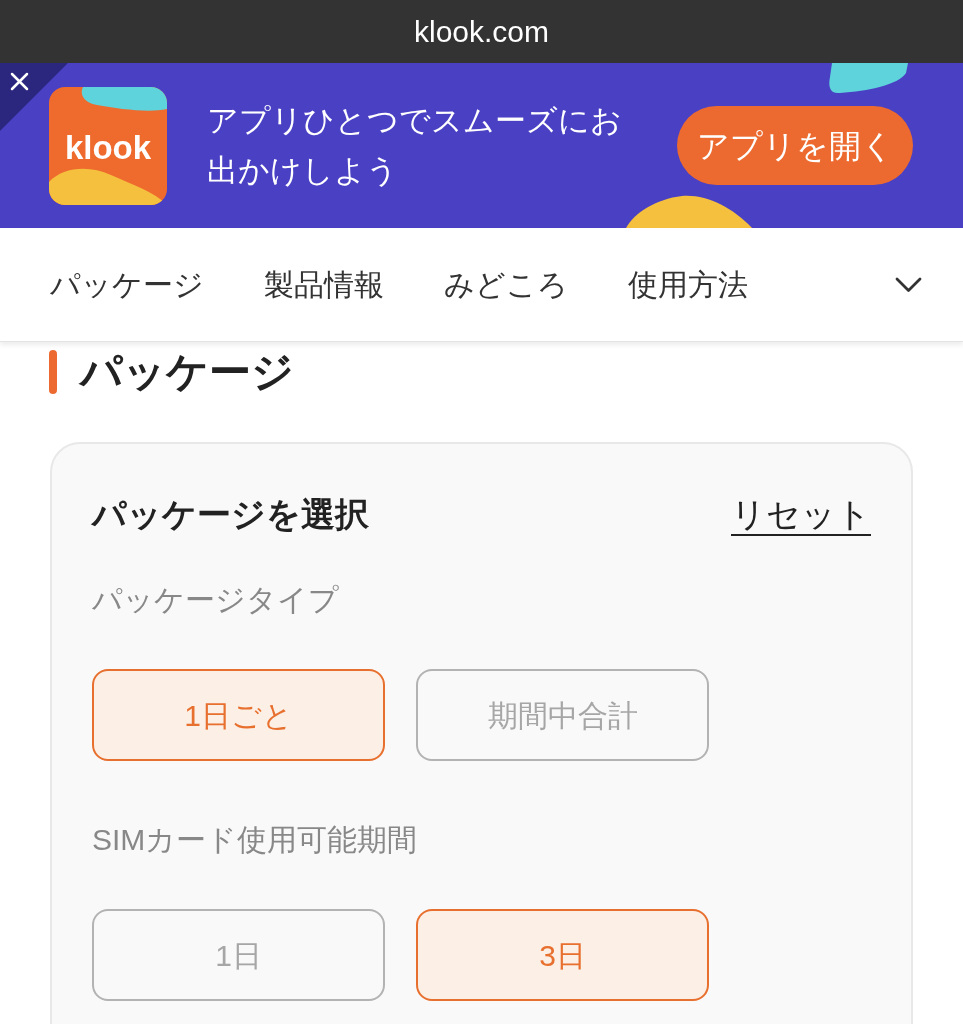  What do you see at coordinates (801, 514) in the screenshot?
I see `reset-link: リセット` at bounding box center [801, 514].